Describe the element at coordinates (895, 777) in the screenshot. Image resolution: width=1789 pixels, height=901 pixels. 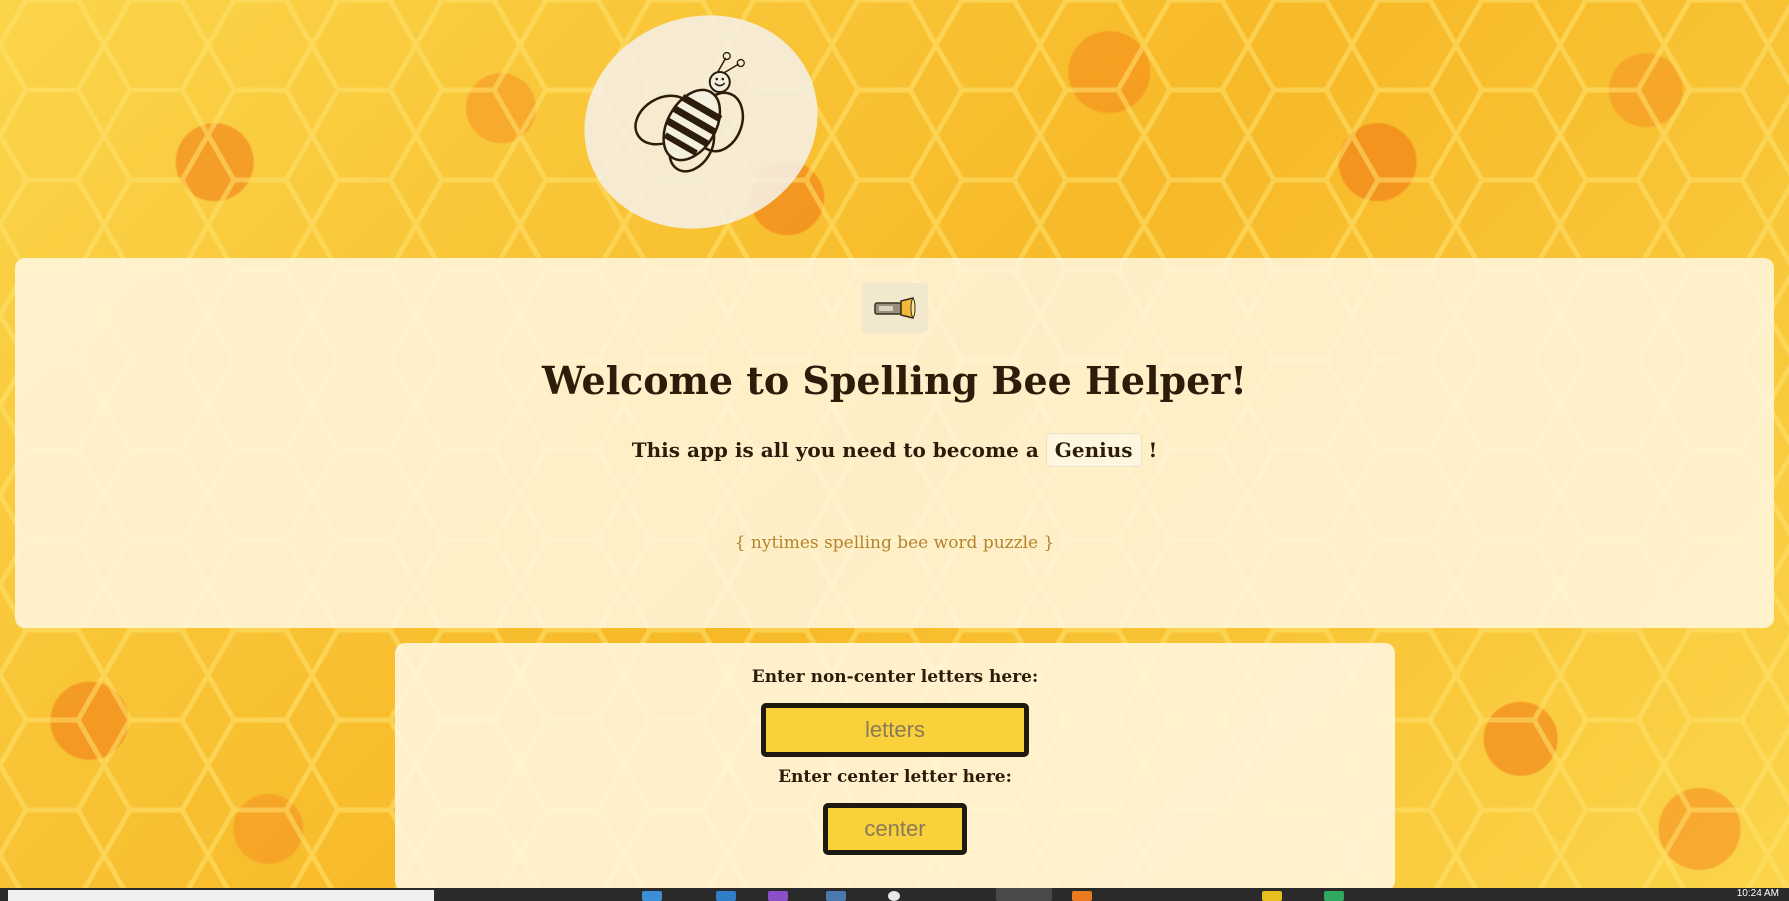
I see `center-letter-label: Enter center letter here:` at that location.